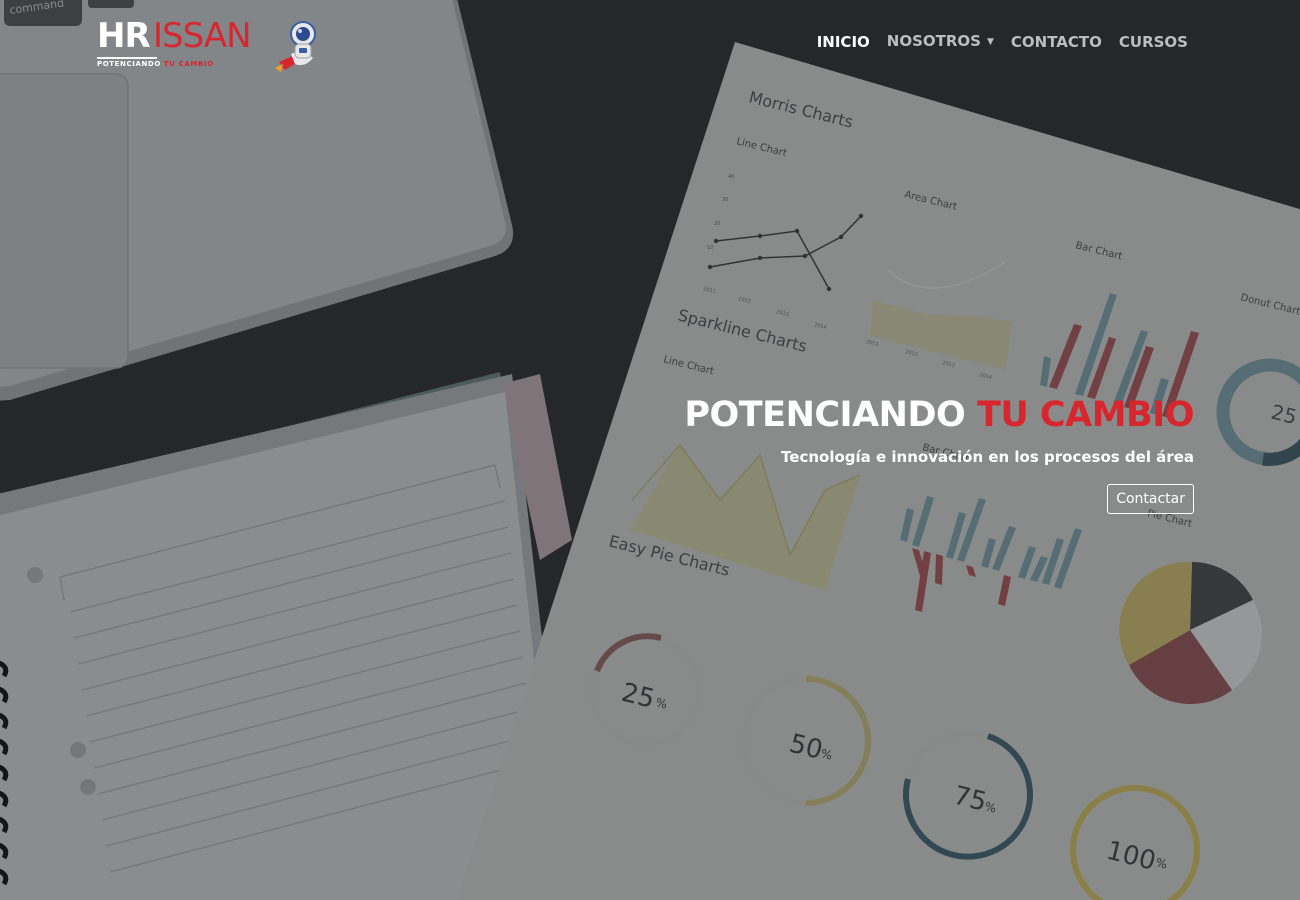 This screenshot has width=1300, height=900. I want to click on nav-nosotros-label: NOSOTROS, so click(933, 41).